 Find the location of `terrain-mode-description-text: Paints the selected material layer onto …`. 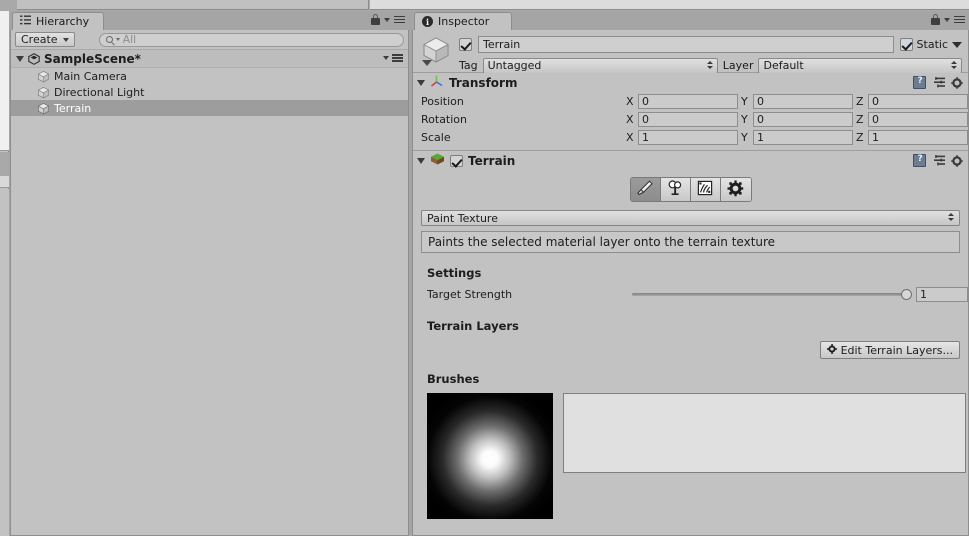

terrain-mode-description-text: Paints the selected material layer onto … is located at coordinates (602, 242).